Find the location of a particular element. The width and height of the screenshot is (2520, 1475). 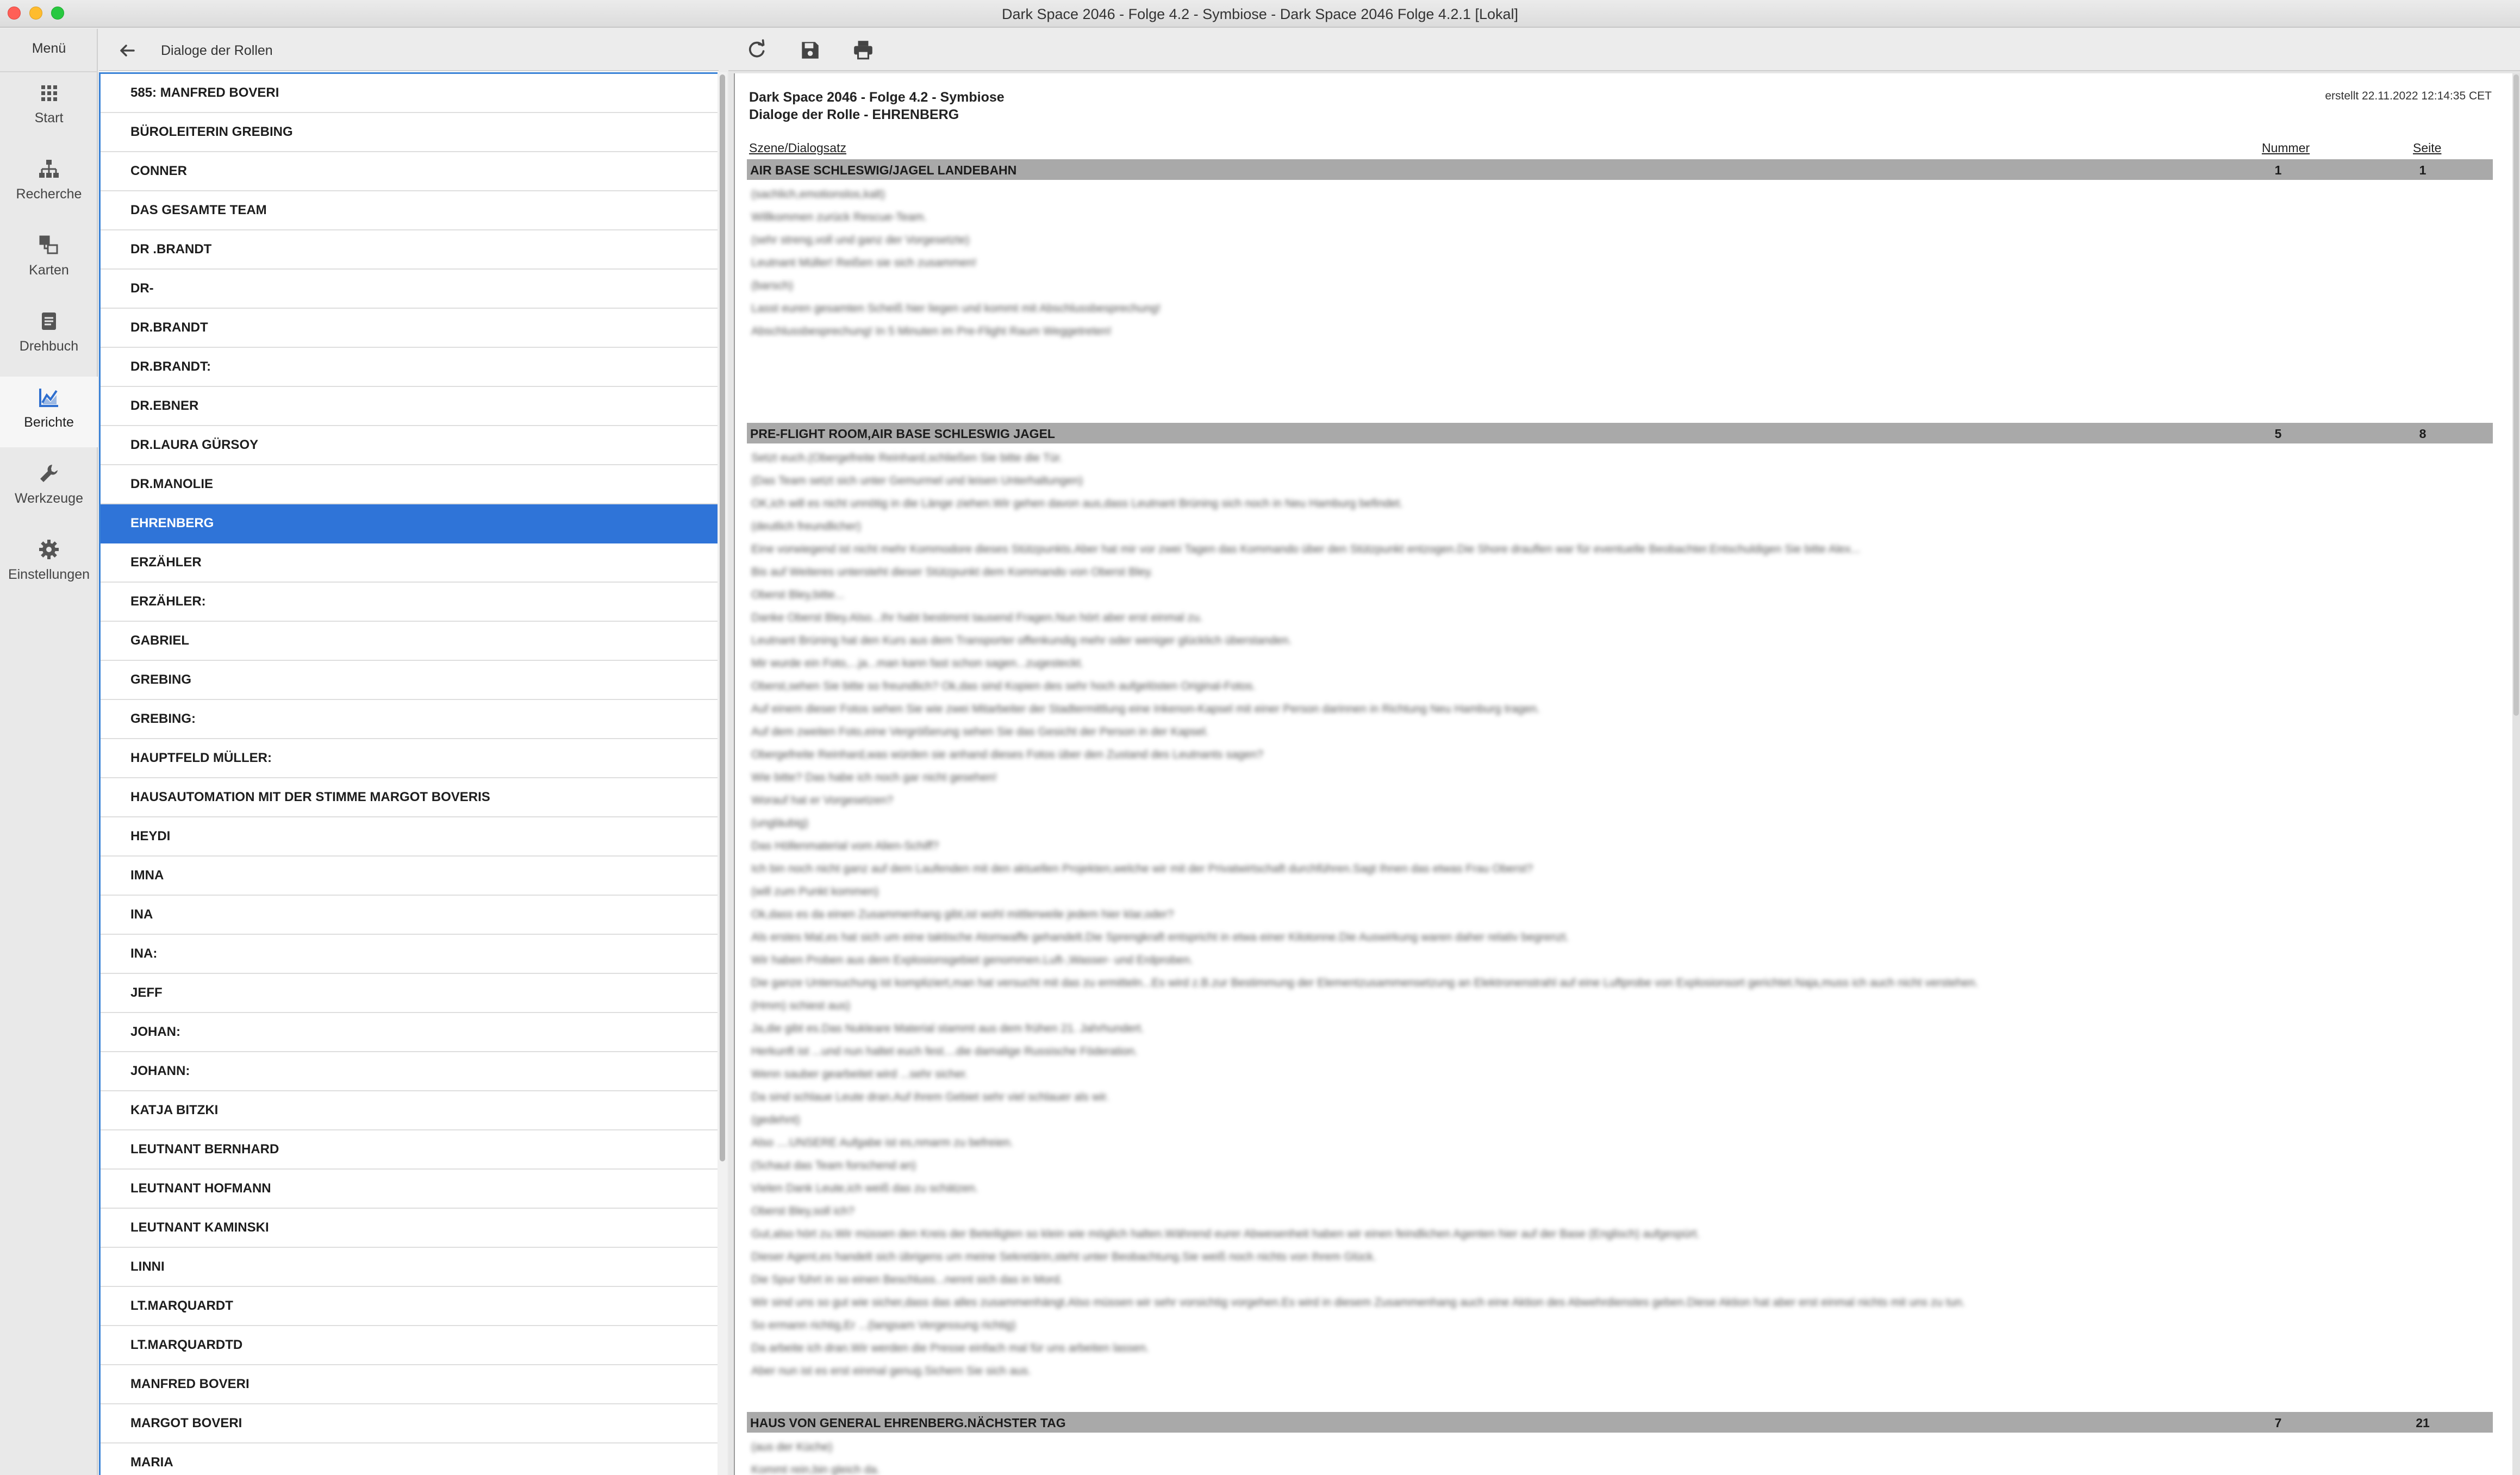

sidebar-item-werkzeuge: Werkzeuge is located at coordinates (49, 488).